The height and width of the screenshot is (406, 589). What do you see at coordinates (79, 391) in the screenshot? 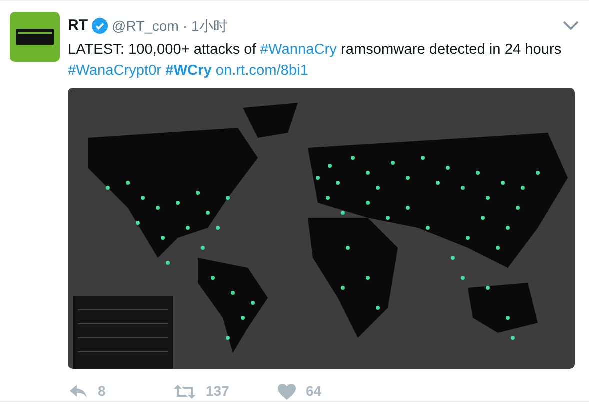
I see `reply-icon` at bounding box center [79, 391].